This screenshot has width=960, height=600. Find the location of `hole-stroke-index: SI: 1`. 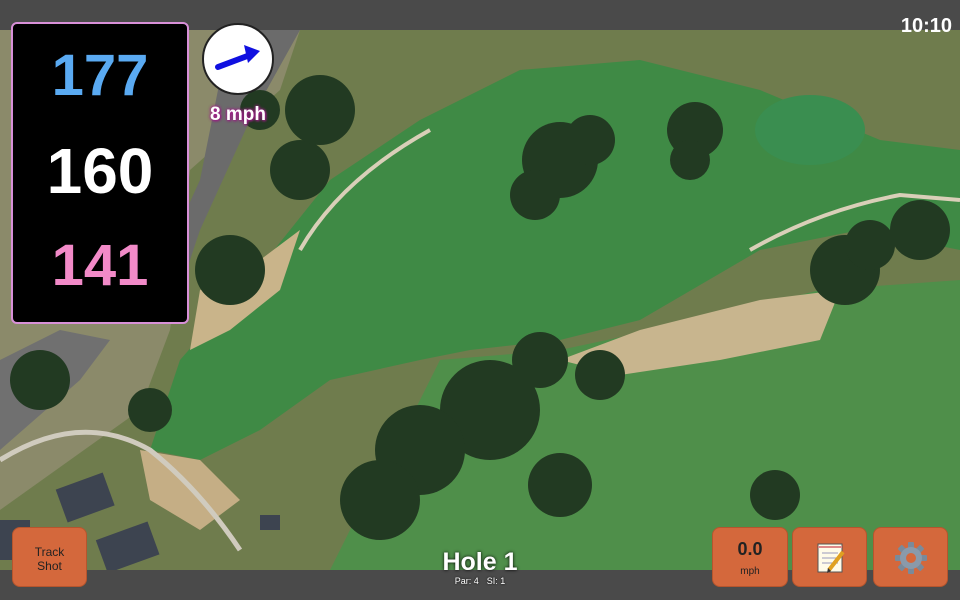

hole-stroke-index: SI: 1 is located at coordinates (496, 581).